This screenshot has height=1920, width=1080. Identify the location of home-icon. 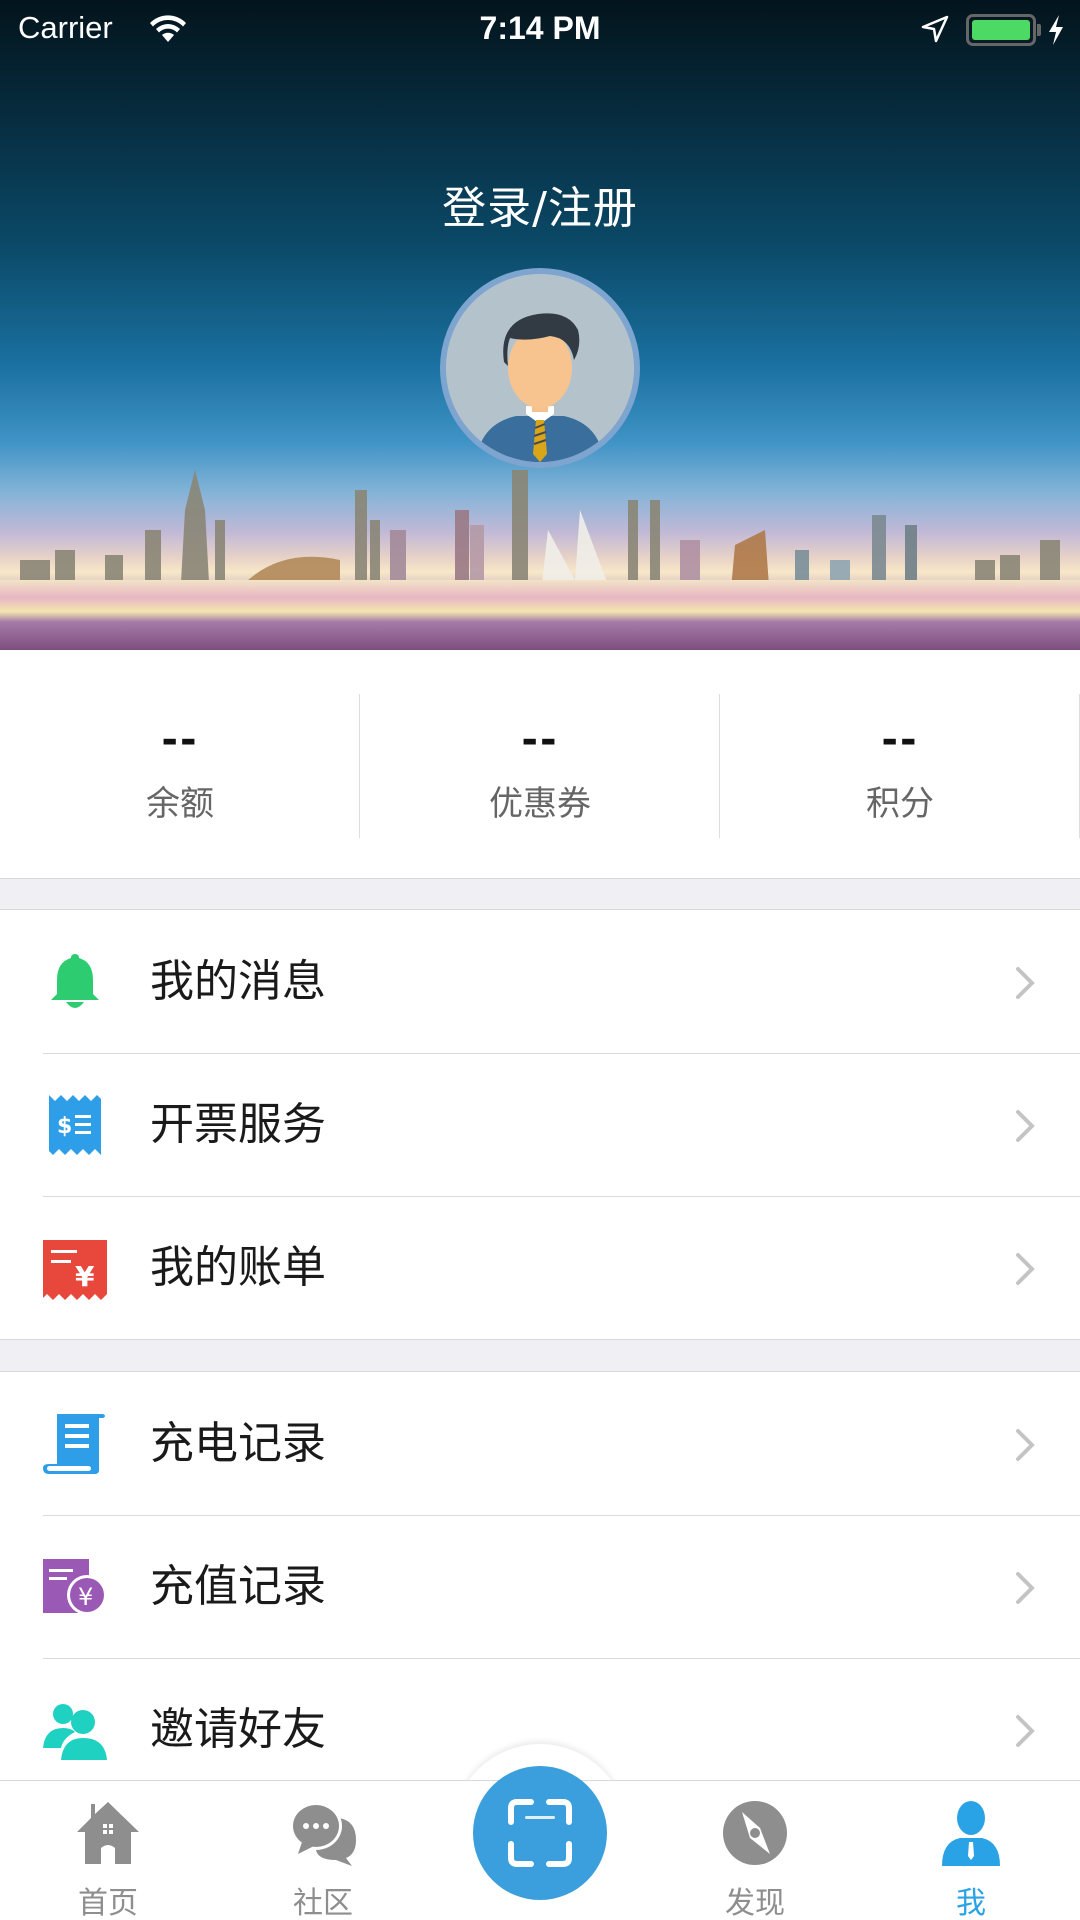
(108, 1833).